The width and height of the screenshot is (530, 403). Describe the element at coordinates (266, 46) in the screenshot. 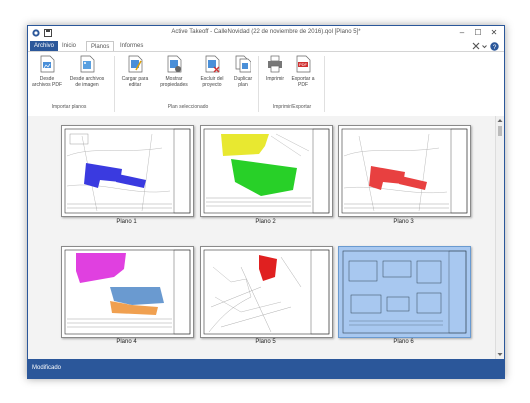

I see `ribbon-tabs: Archivo Inicio Planos Informes ?` at that location.